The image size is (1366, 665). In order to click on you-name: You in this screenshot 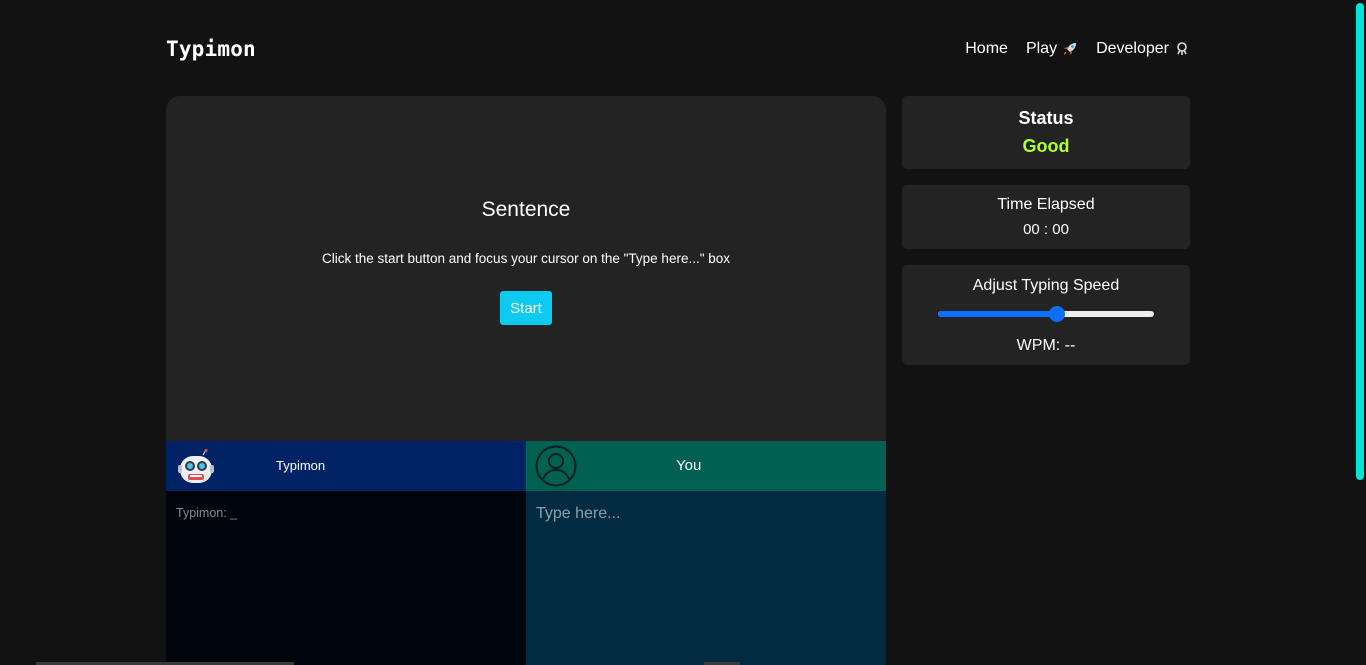, I will do `click(689, 465)`.